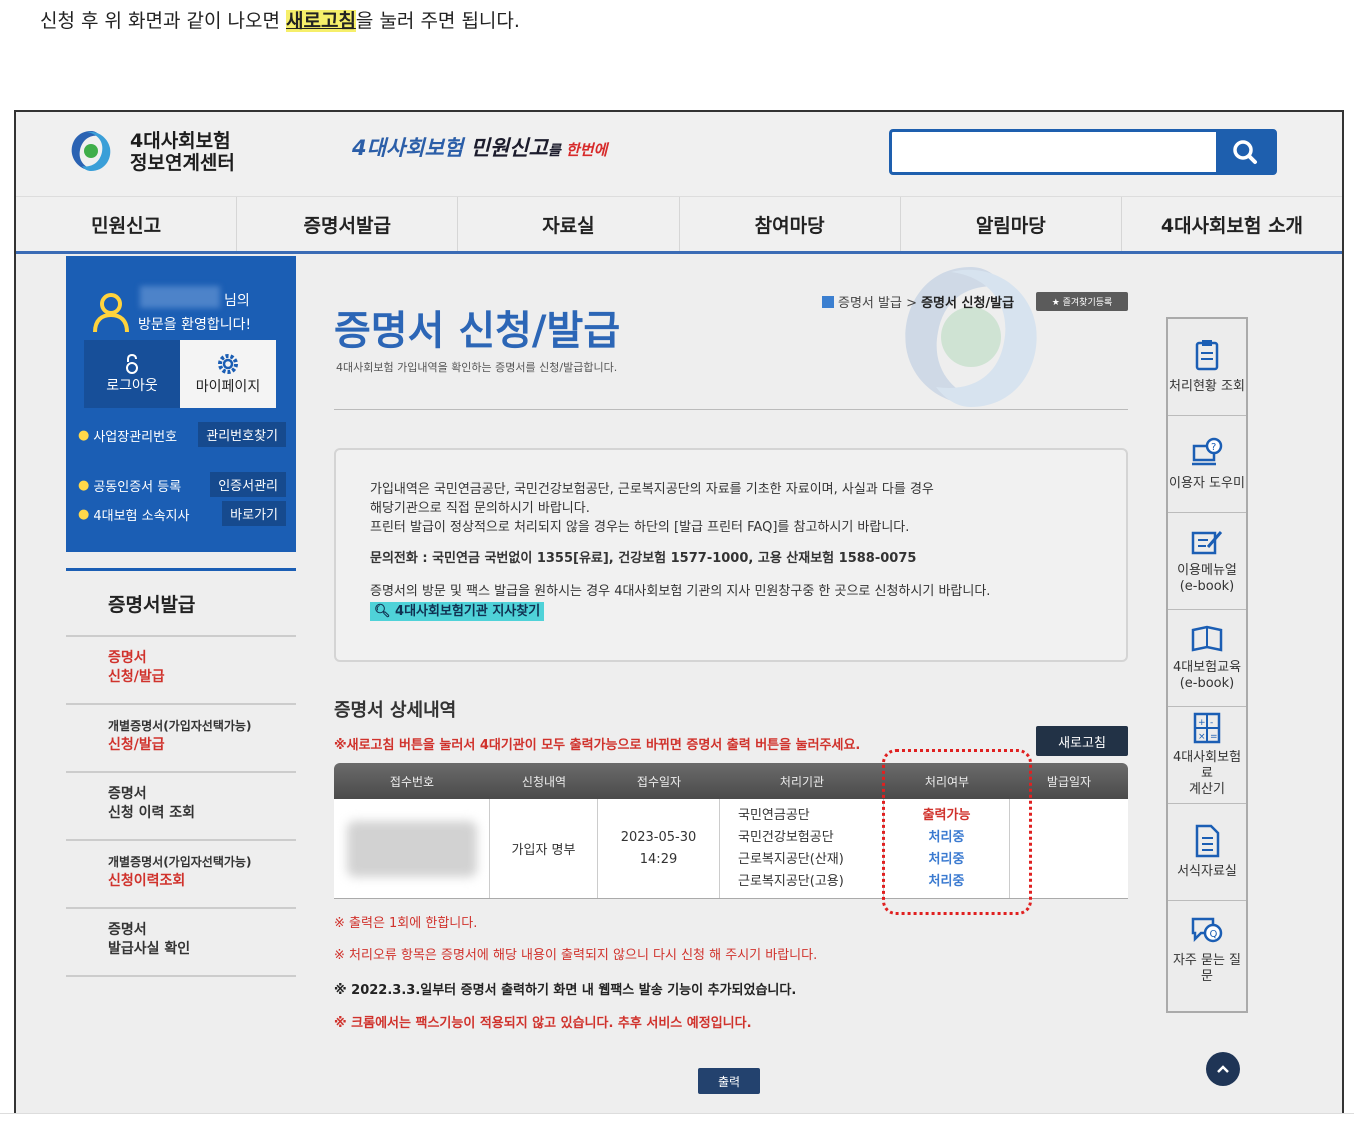  I want to click on find-number-button: 관리번호찾기, so click(242, 434).